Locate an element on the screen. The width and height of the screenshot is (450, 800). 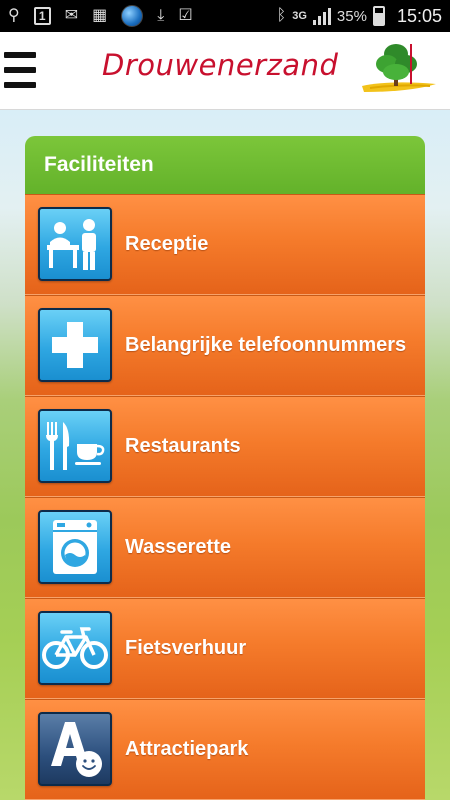
panel-header: Faciliteiten is located at coordinates (225, 165).